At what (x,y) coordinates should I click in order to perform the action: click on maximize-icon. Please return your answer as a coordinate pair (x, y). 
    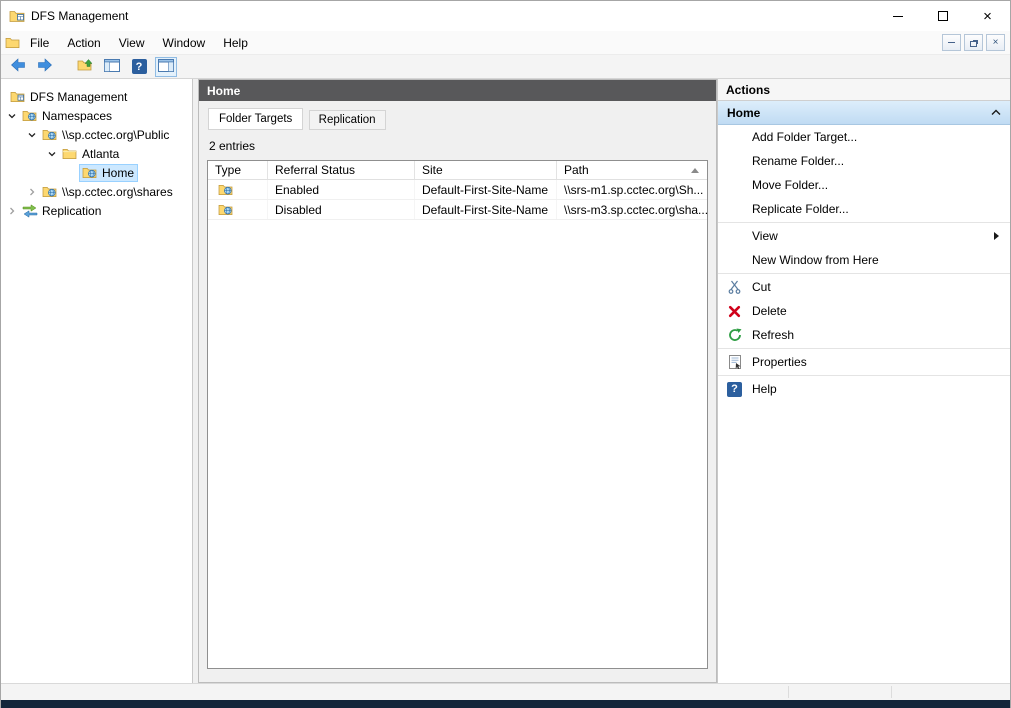
    Looking at the image, I should click on (942, 16).